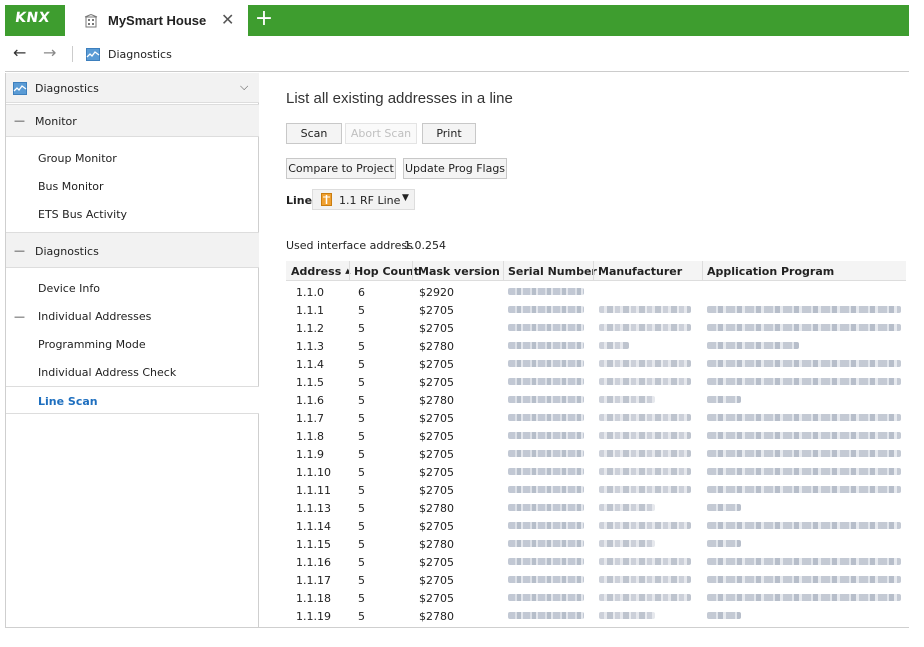  I want to click on sidebar-item-line-scan: Line Scan, so click(132, 400).